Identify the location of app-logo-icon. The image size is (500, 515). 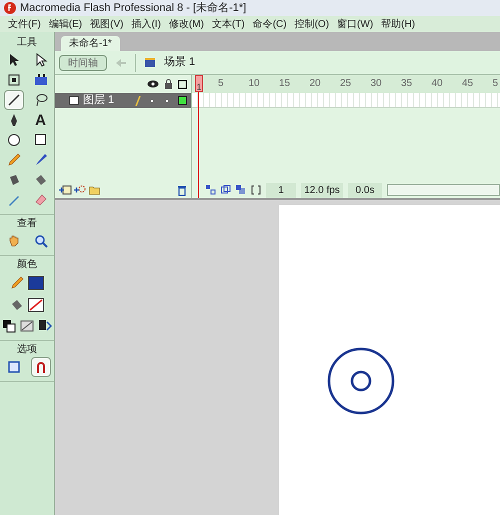
(10, 8).